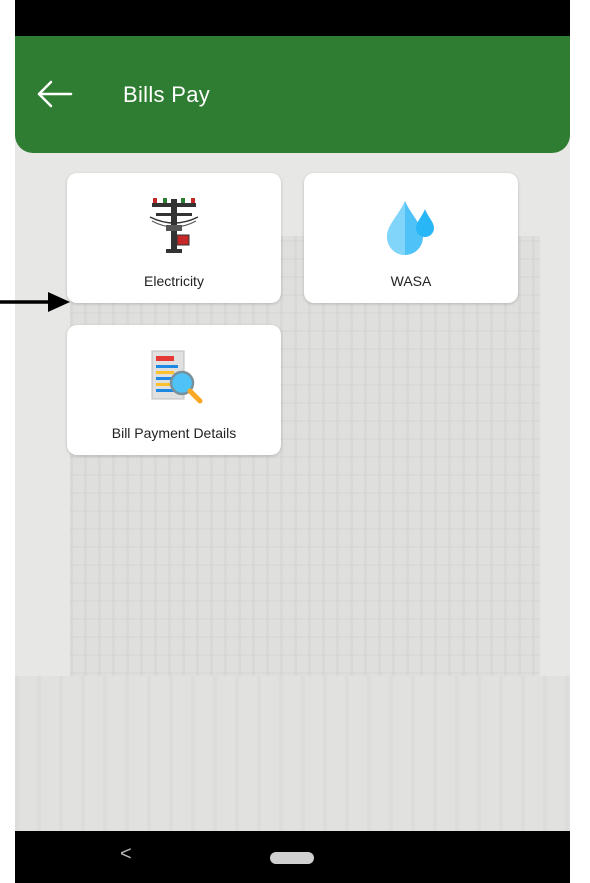  I want to click on pointer-arrow-icon, so click(35, 302).